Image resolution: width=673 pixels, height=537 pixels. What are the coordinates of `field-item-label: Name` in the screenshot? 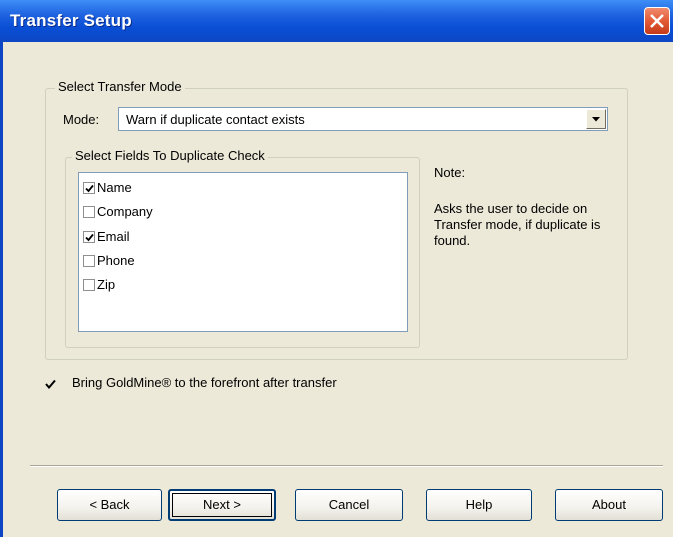 It's located at (114, 187).